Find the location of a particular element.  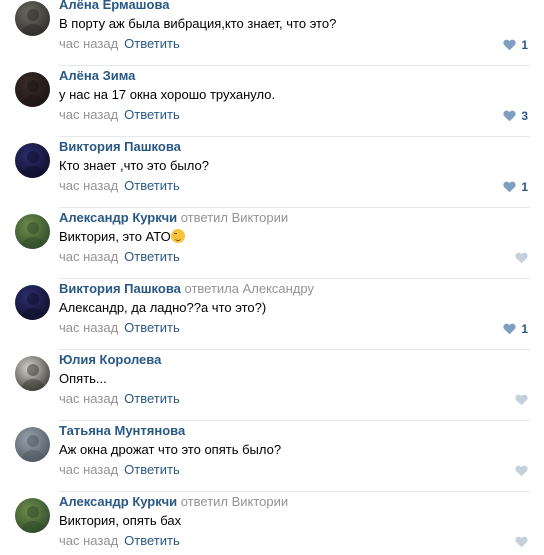

comment-header: Алёна Зима is located at coordinates (97, 75).